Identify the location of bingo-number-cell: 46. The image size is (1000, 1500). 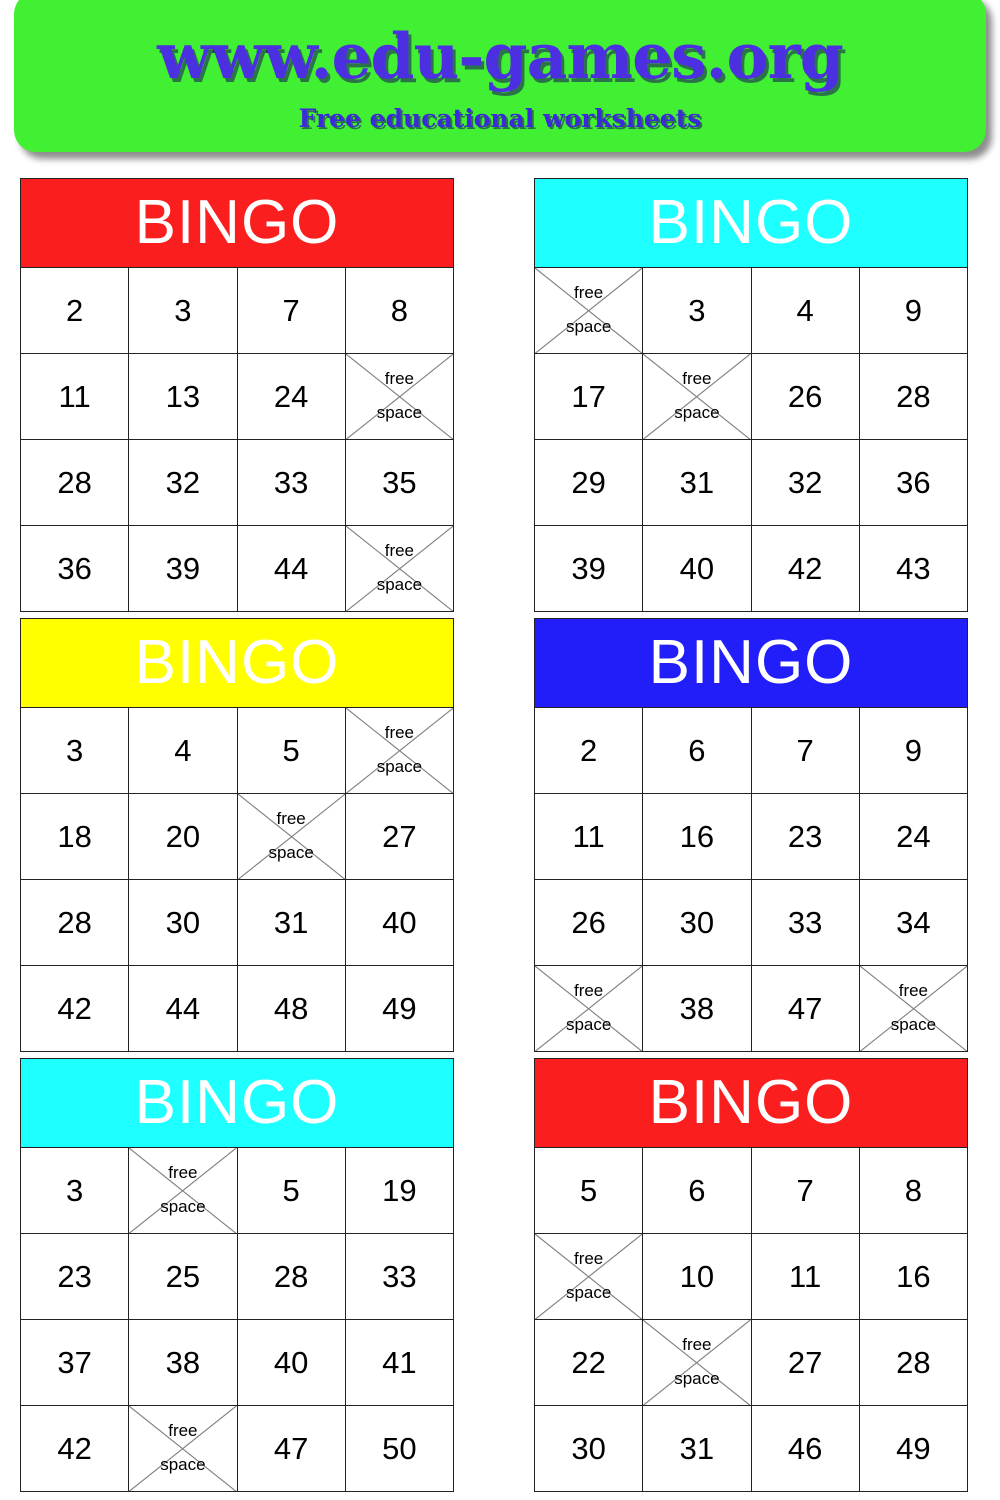
(805, 1448).